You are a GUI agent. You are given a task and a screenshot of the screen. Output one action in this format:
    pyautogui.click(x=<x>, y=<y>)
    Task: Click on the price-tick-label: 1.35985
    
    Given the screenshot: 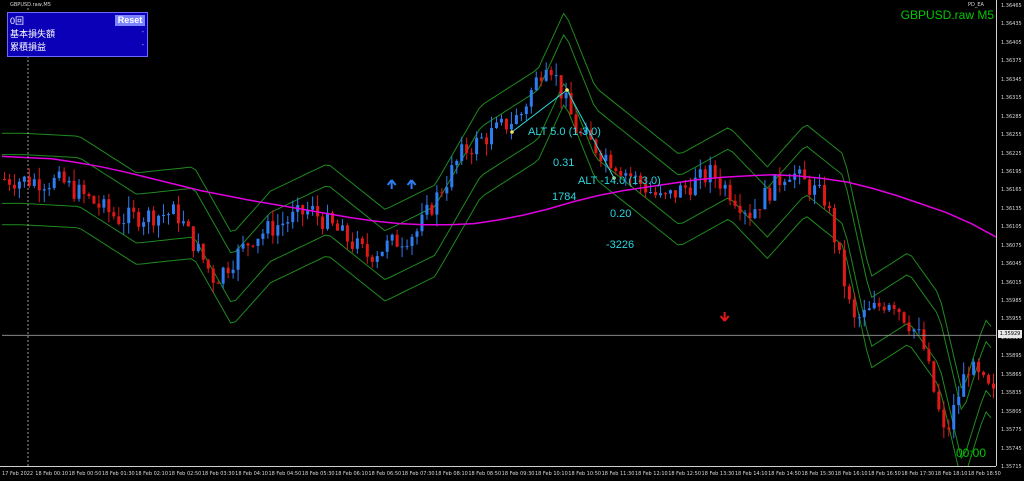 What is the action you would take?
    pyautogui.click(x=1011, y=301)
    